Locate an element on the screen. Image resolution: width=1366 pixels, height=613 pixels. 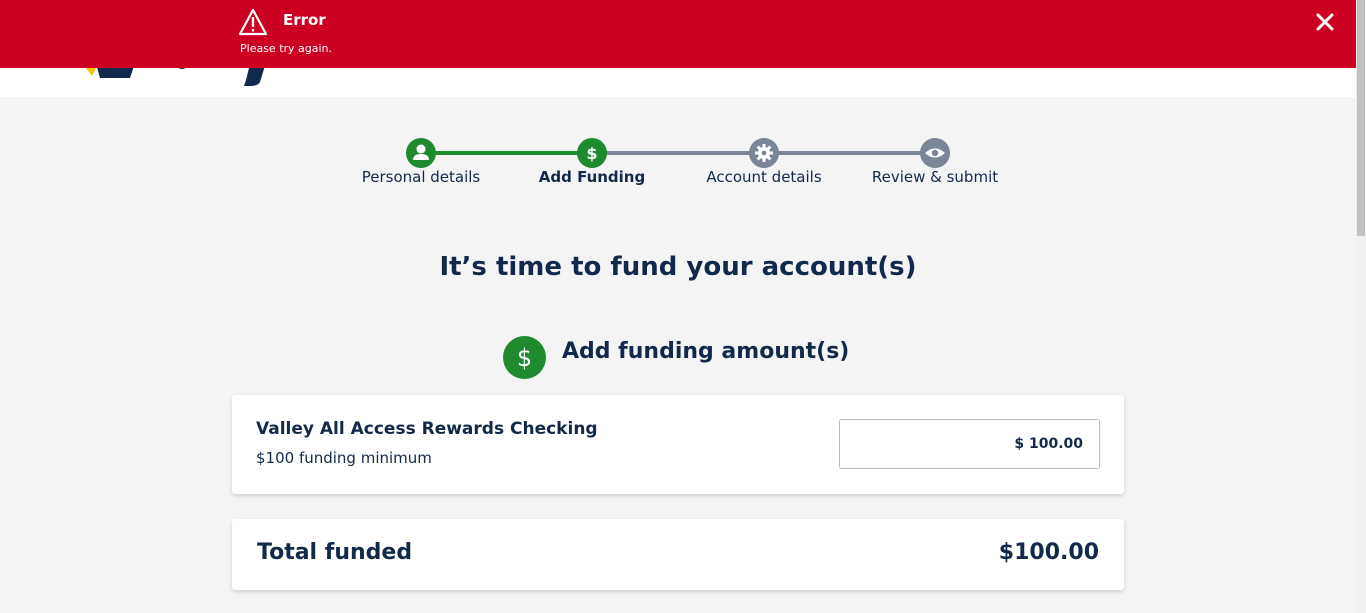
product-name: Valley All Access Rewards Checking is located at coordinates (427, 429).